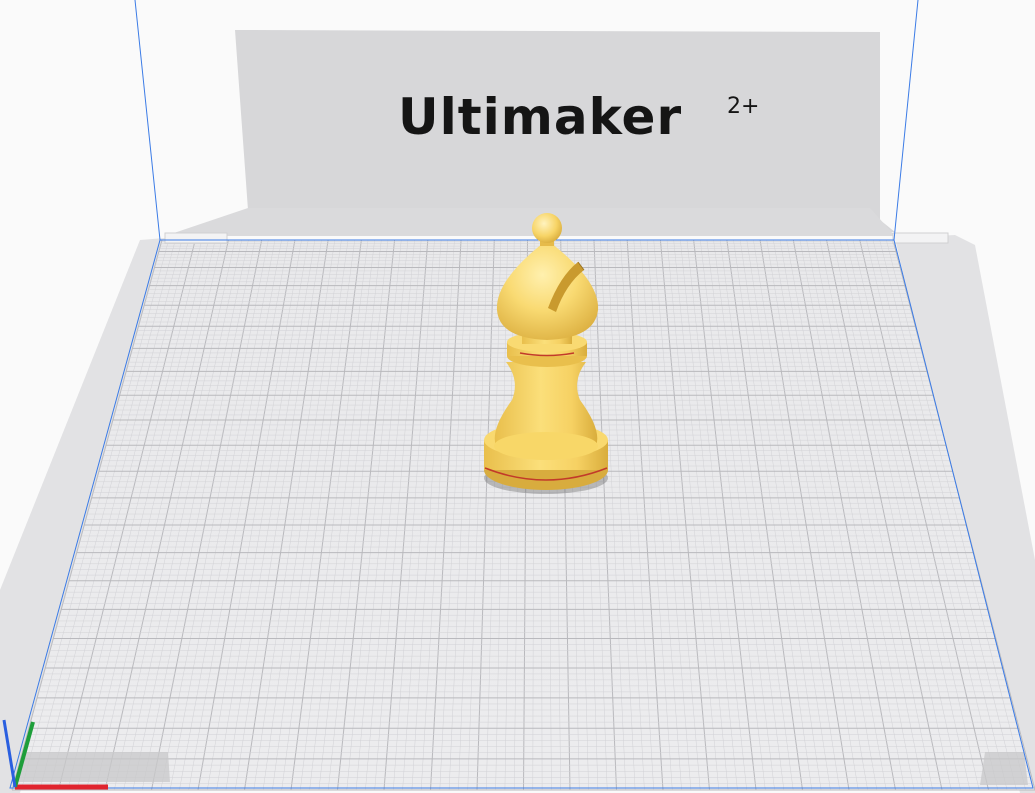 This screenshot has width=1035, height=793. What do you see at coordinates (540, 117) in the screenshot?
I see `printer-brand-logo: Ultimaker` at bounding box center [540, 117].